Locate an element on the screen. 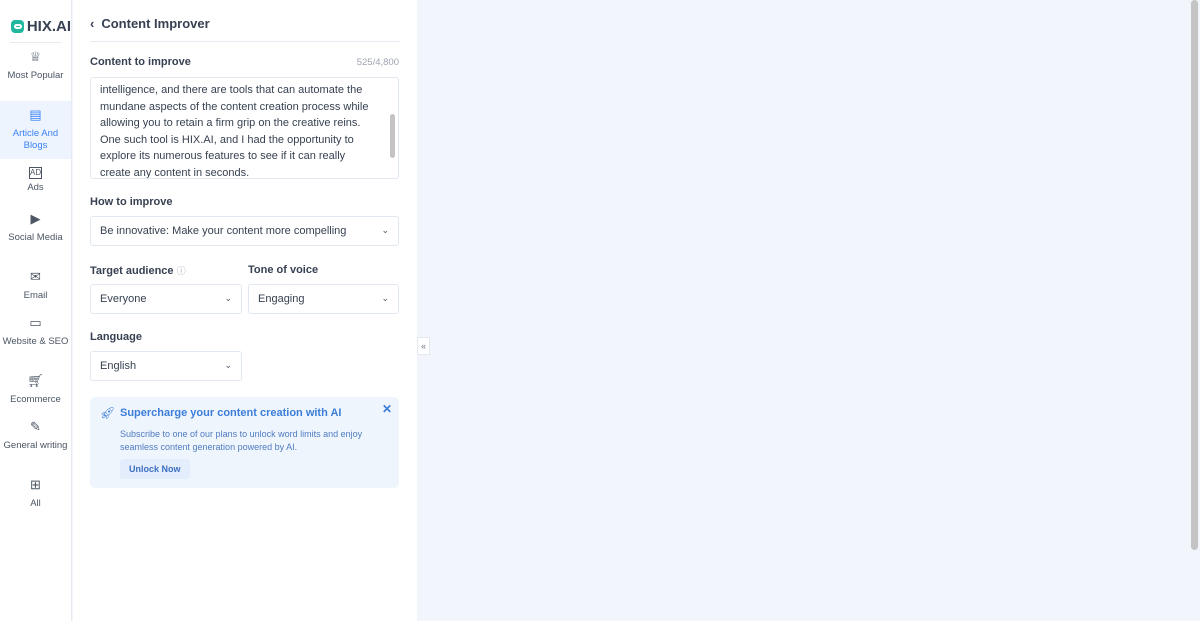 This screenshot has height=621, width=1200. rocket-icon: 🚀︎ is located at coordinates (108, 413).